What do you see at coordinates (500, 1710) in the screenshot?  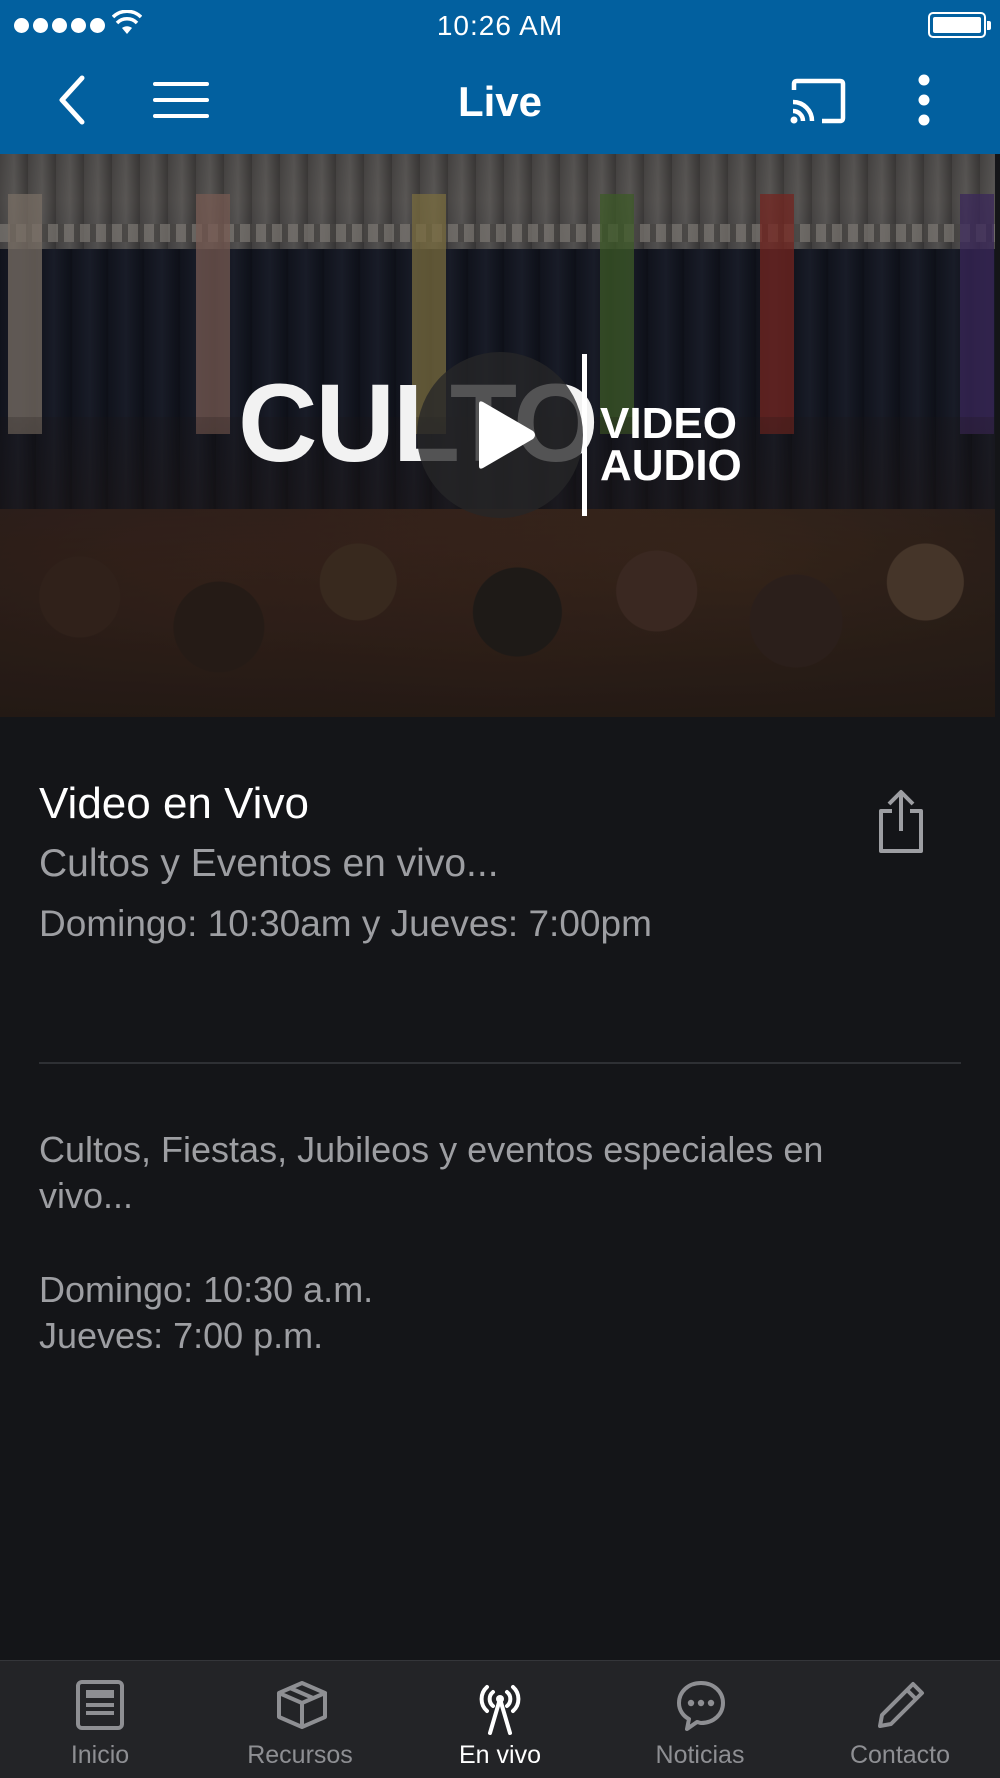 I see `broadcast-antenna-icon` at bounding box center [500, 1710].